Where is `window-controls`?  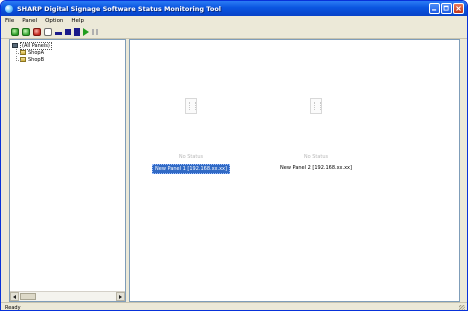
window-controls is located at coordinates (446, 8).